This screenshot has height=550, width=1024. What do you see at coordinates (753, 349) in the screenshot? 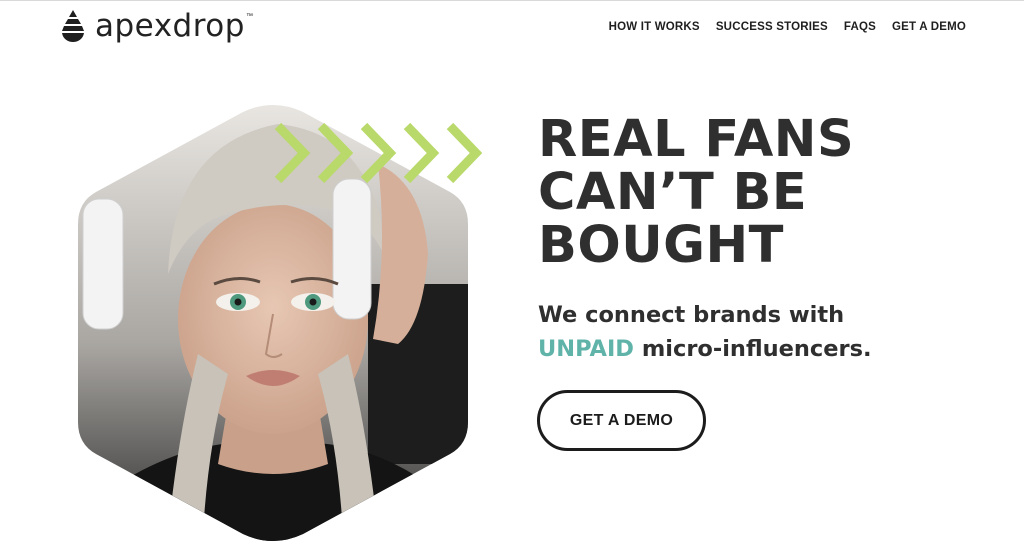
I see `subheadline-line2: micro-influencers.` at bounding box center [753, 349].